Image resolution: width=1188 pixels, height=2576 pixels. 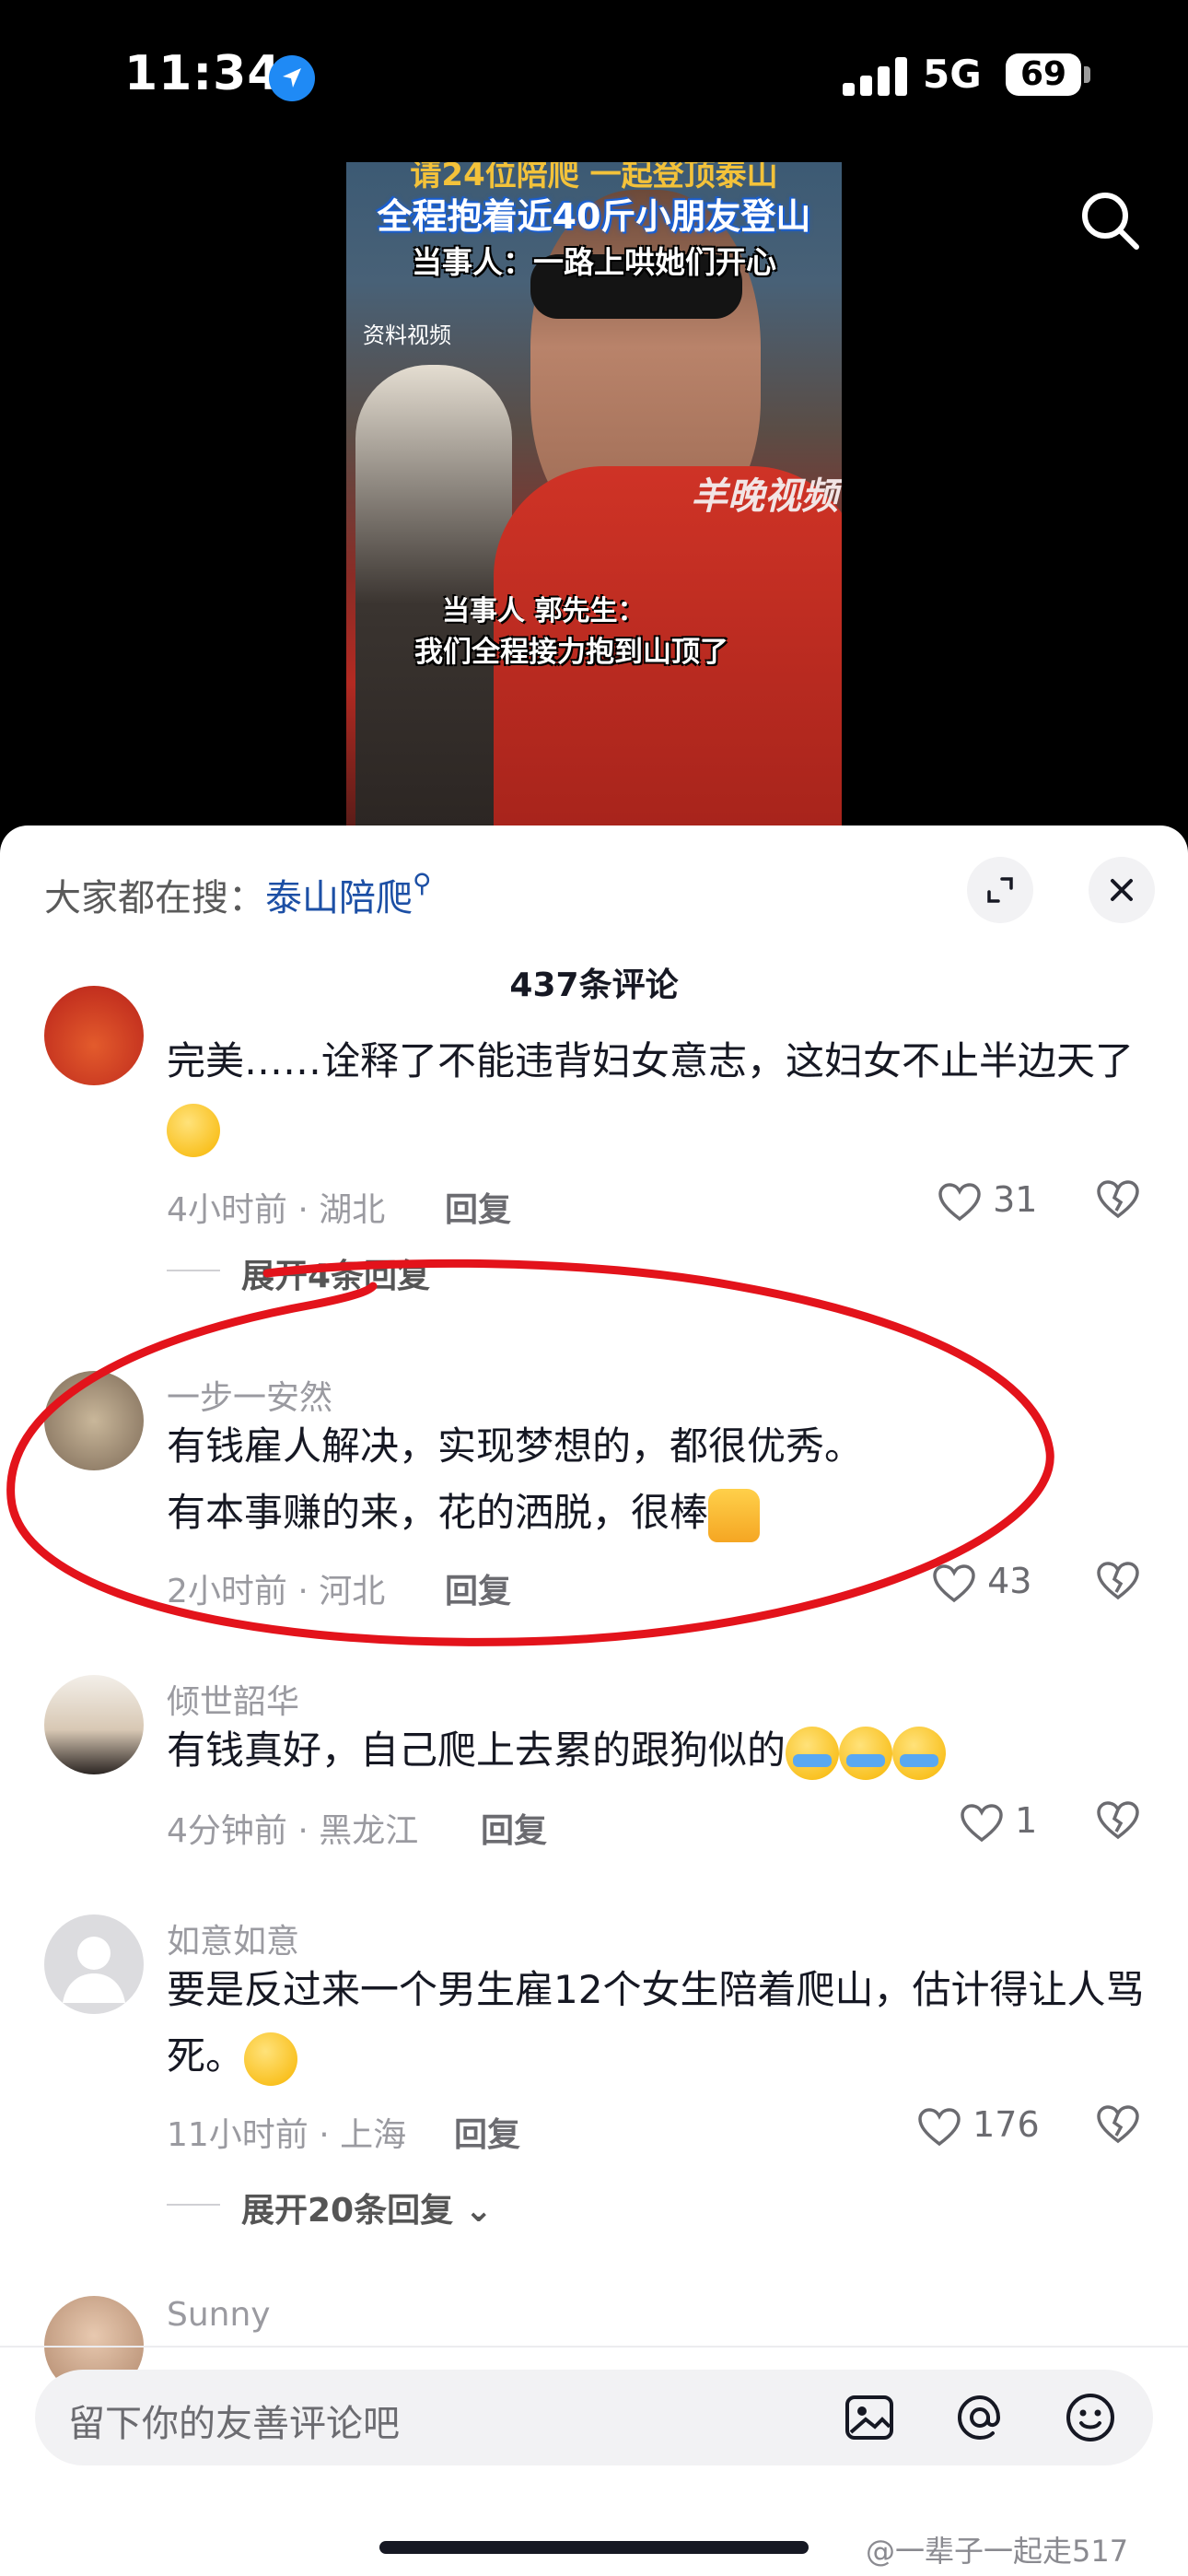 What do you see at coordinates (1091, 2419) in the screenshot?
I see `emoji-icon` at bounding box center [1091, 2419].